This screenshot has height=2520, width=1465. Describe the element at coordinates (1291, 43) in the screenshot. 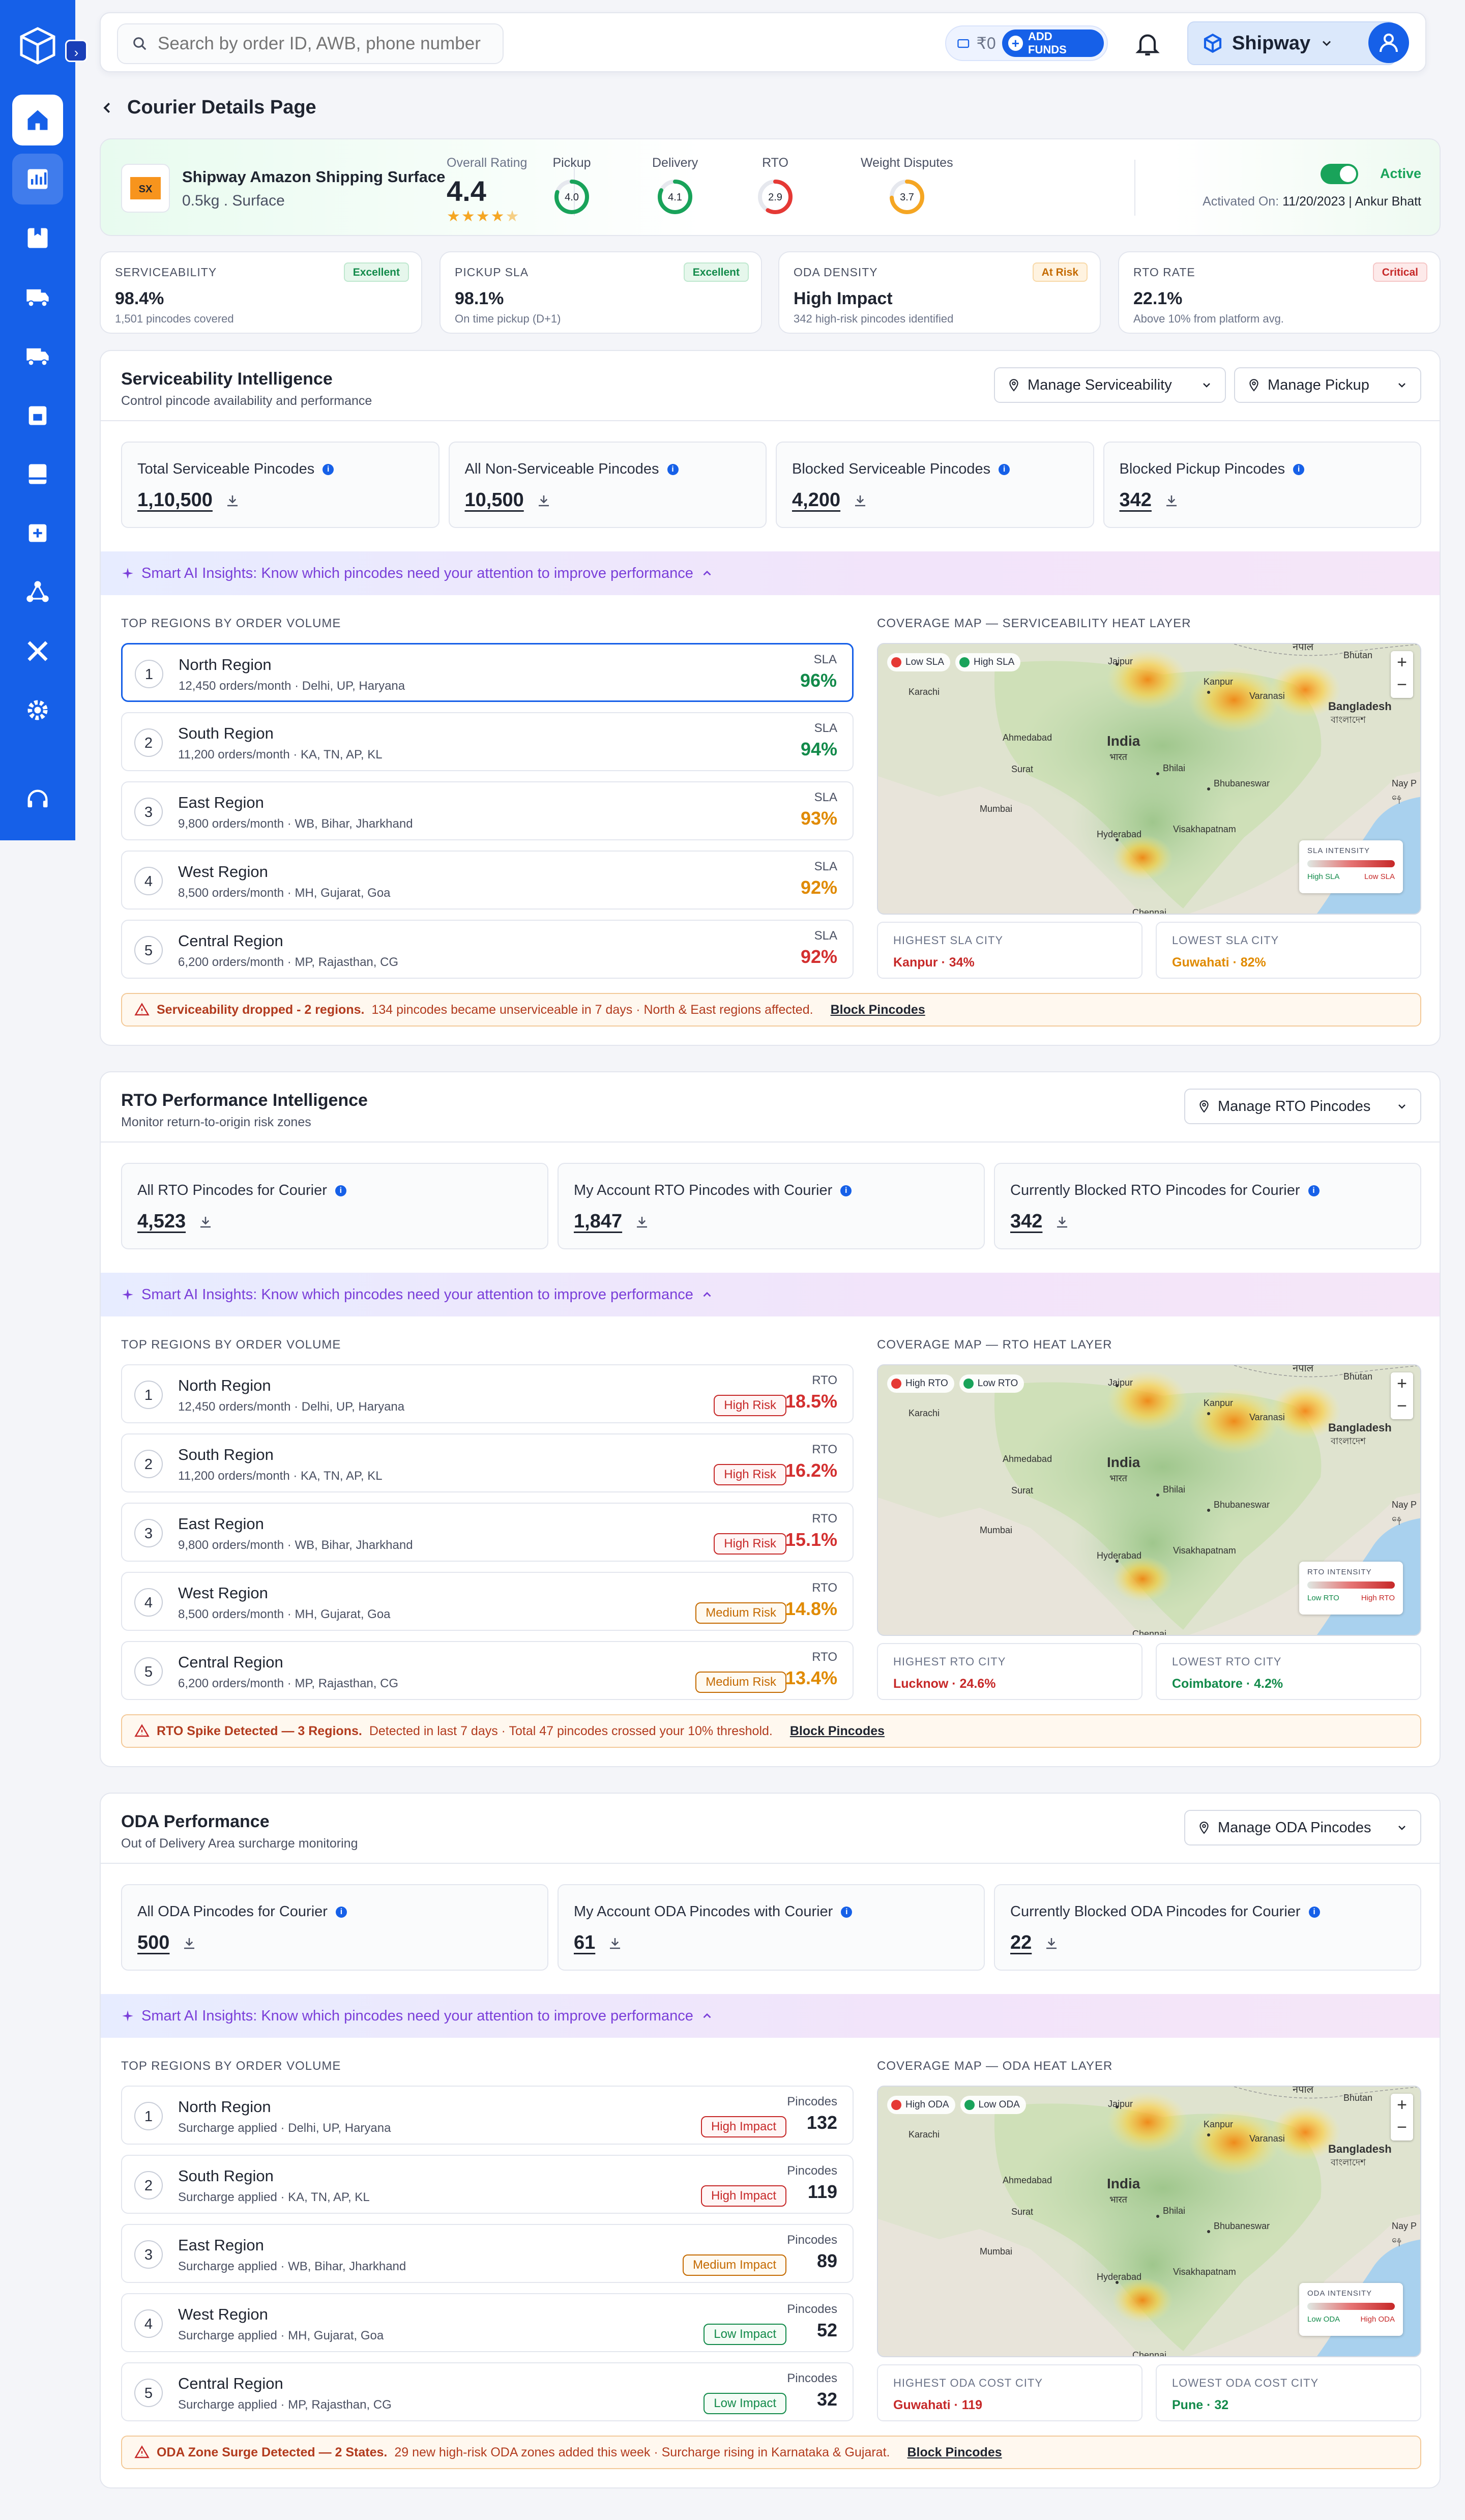

I see `account-switcher: Shipway` at that location.